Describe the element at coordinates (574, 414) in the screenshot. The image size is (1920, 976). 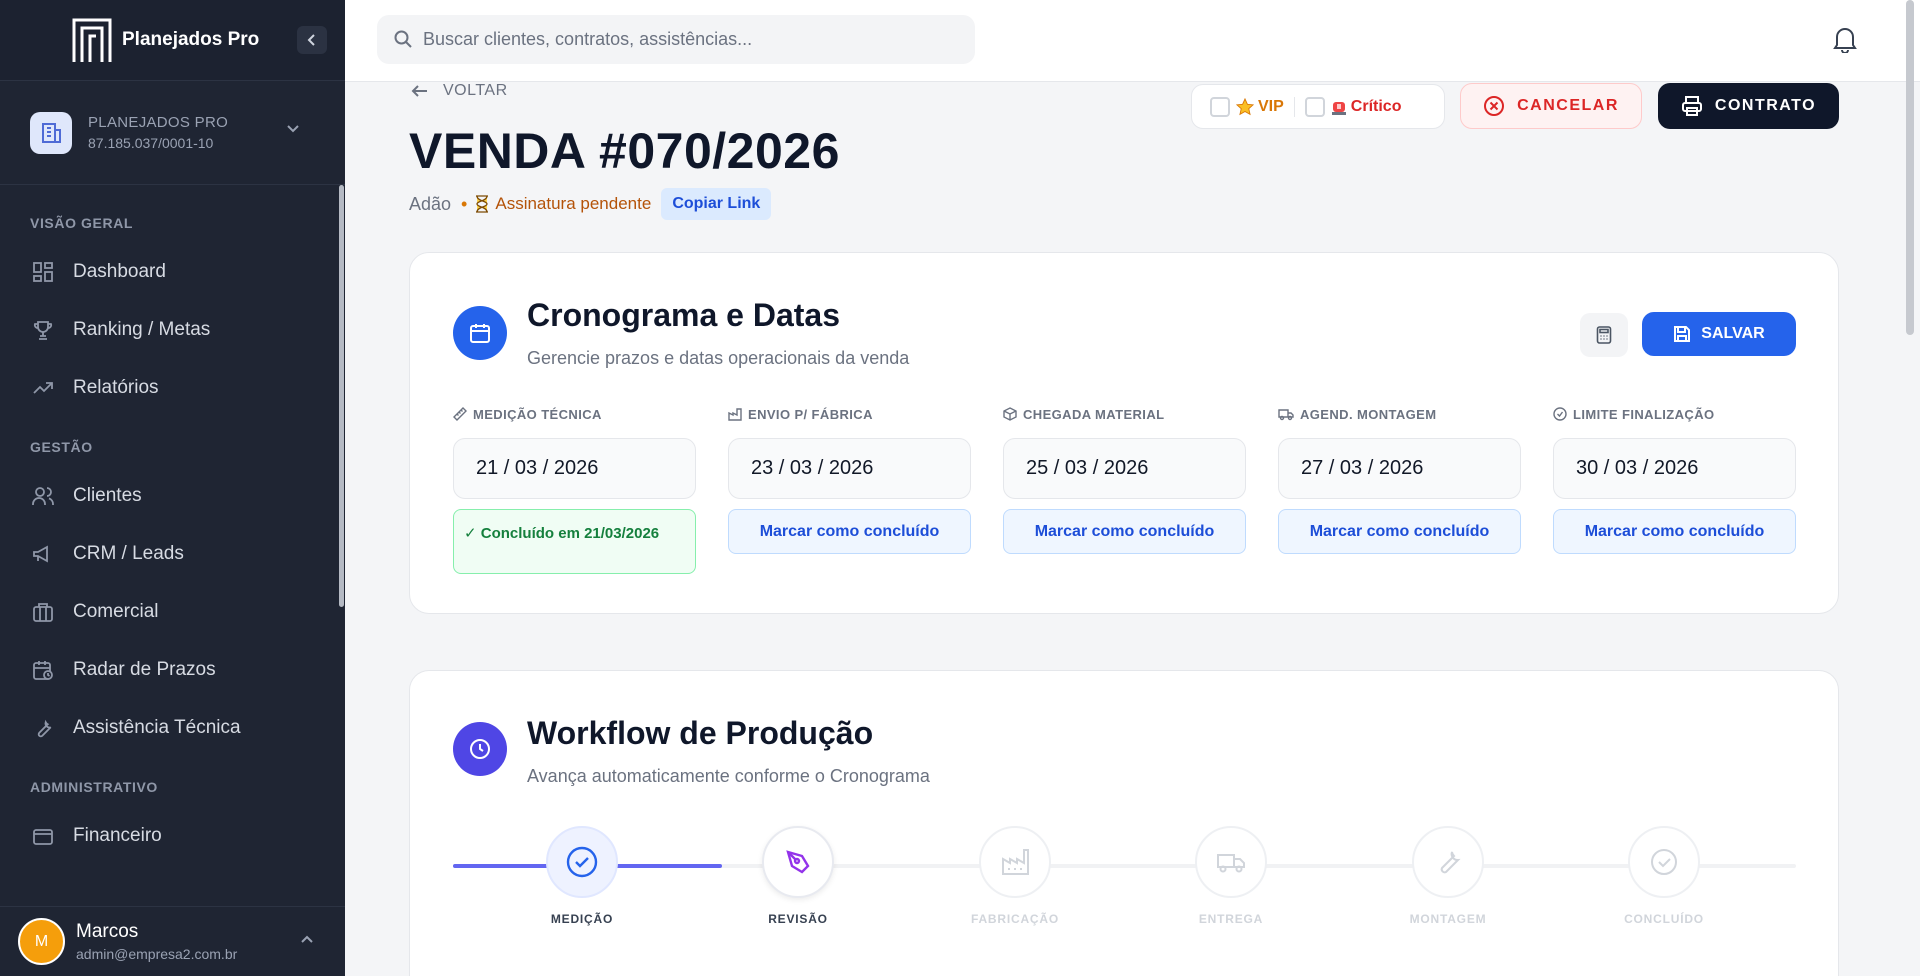
I see `date-label: MEDIÇÃO TÉCNICA` at that location.